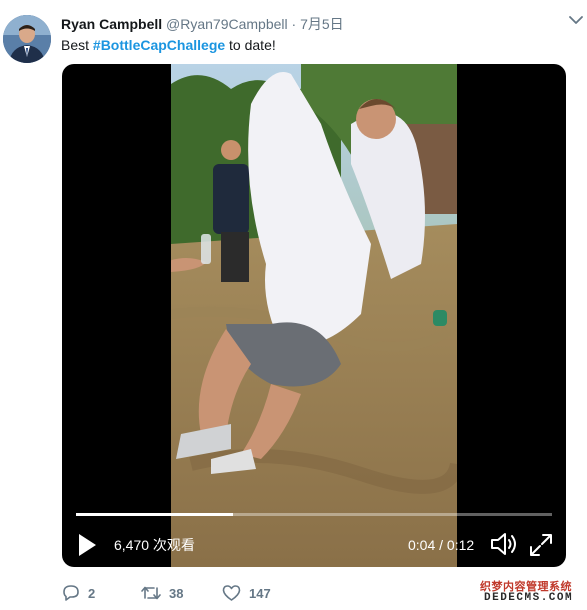 This screenshot has width=587, height=610. Describe the element at coordinates (314, 514) in the screenshot. I see `progress-bar` at that location.